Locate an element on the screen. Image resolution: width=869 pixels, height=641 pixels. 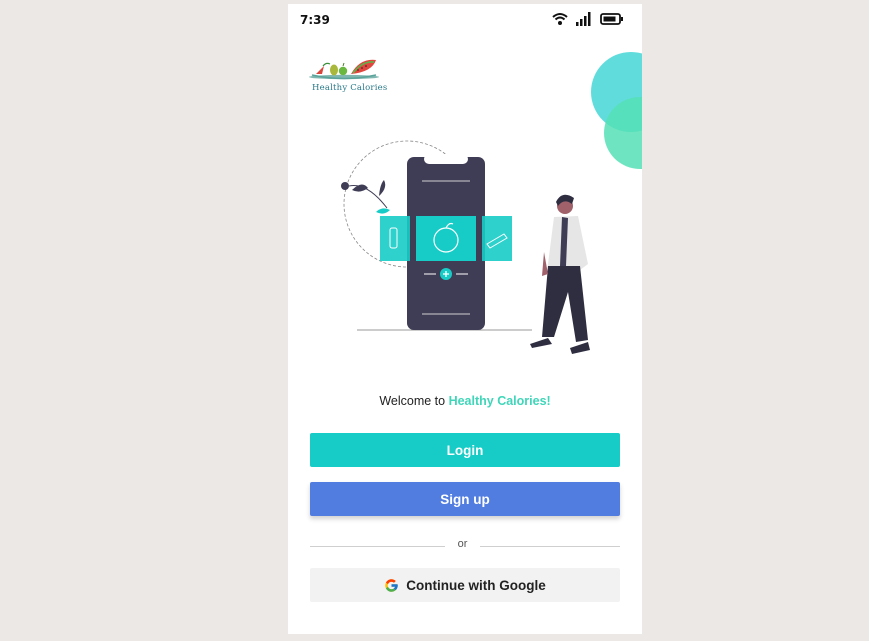
divider-line-right is located at coordinates (550, 546).